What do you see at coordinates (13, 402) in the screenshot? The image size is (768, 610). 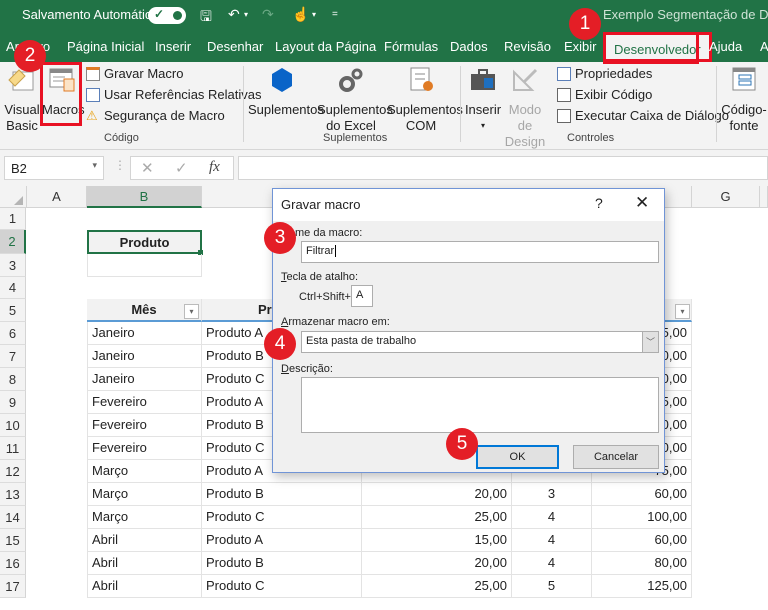 I see `row-header-9: 9` at bounding box center [13, 402].